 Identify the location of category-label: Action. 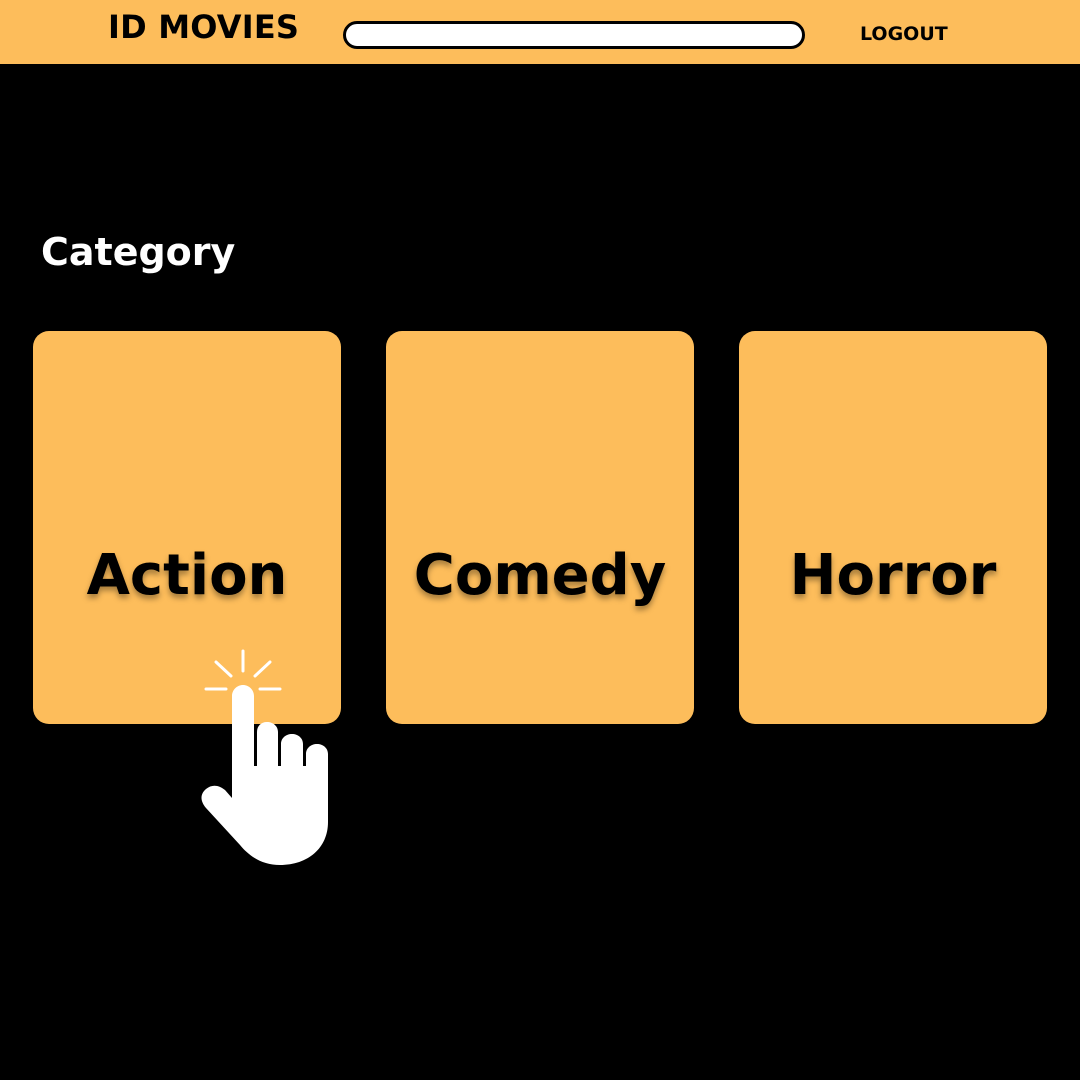
(187, 575).